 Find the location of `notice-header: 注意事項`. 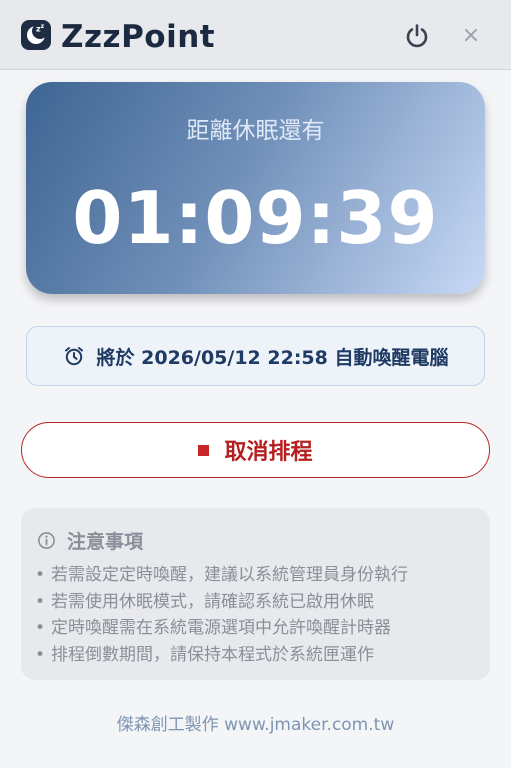

notice-header: 注意事項 is located at coordinates (90, 540).